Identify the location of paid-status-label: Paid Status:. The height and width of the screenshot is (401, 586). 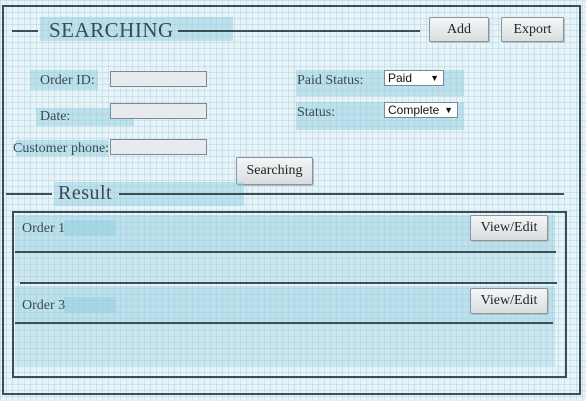
(330, 80).